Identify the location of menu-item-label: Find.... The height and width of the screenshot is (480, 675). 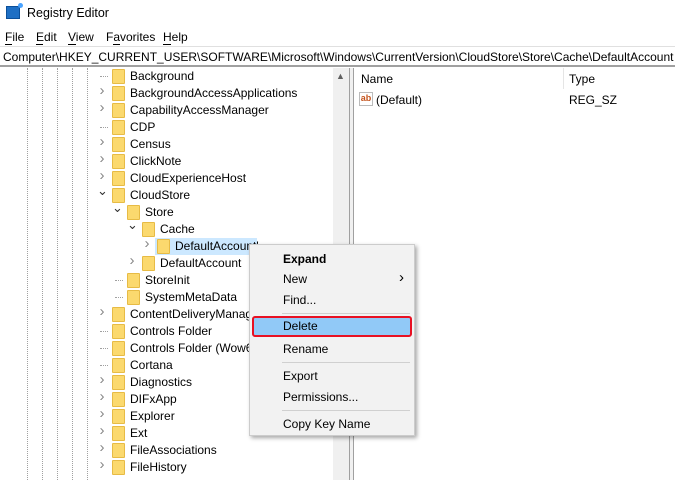
(300, 300).